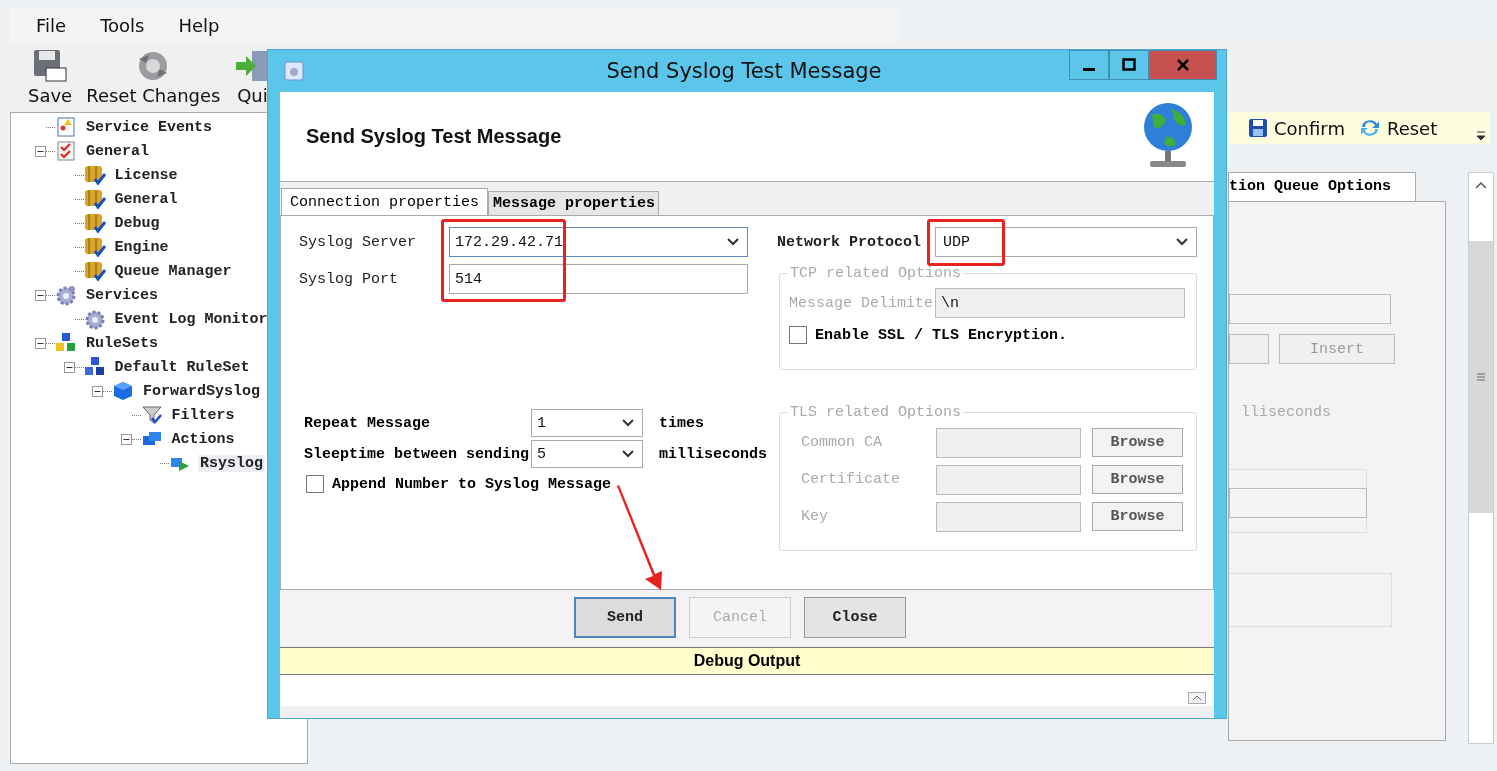 This screenshot has width=1497, height=771. I want to click on group-title: TLS related Options, so click(876, 412).